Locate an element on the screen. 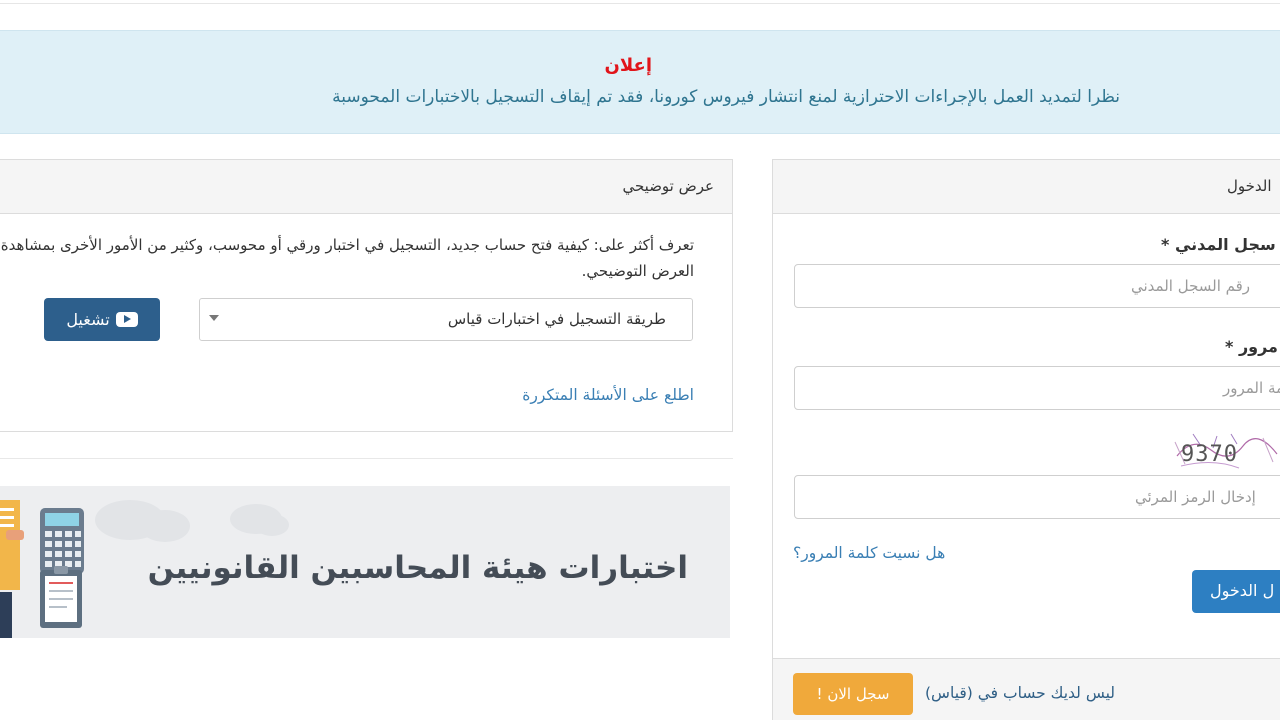 The image size is (1280, 720). login-footer: سجل الان ! ليس لديك حساب في (قياس) is located at coordinates (1026, 689).